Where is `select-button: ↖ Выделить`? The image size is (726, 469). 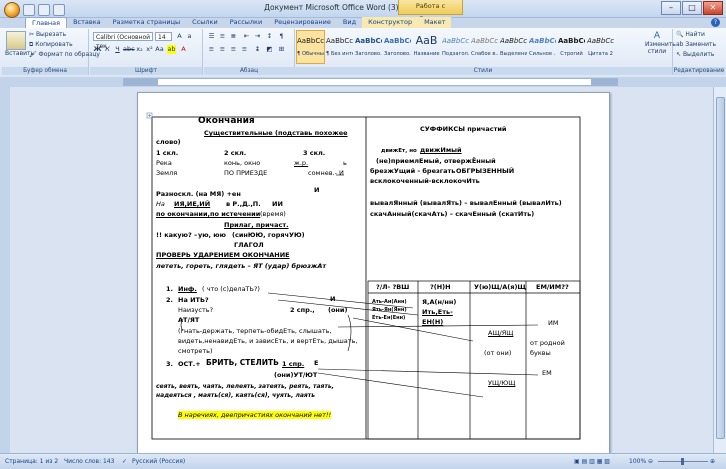
select-button: ↖ Выделить is located at coordinates (695, 54).